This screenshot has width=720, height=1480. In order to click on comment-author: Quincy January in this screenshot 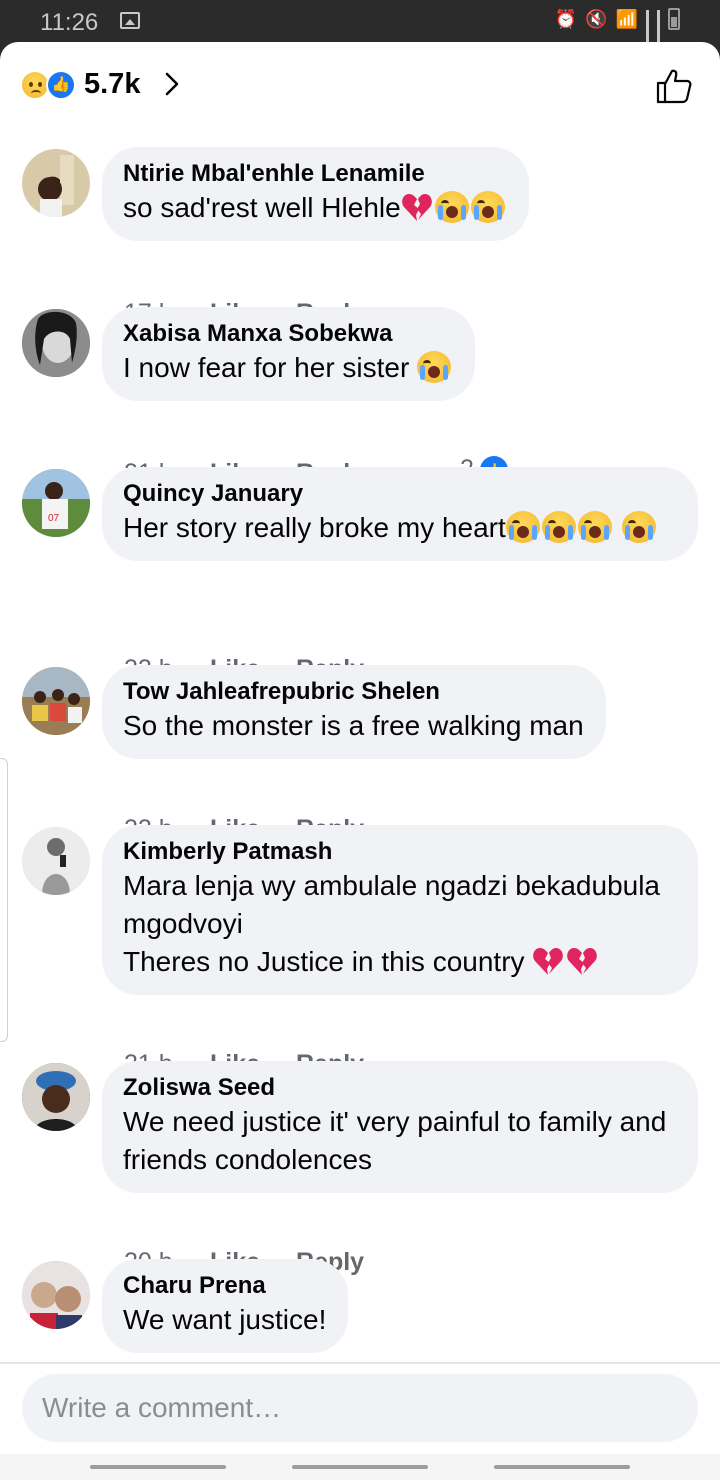, I will do `click(399, 494)`.